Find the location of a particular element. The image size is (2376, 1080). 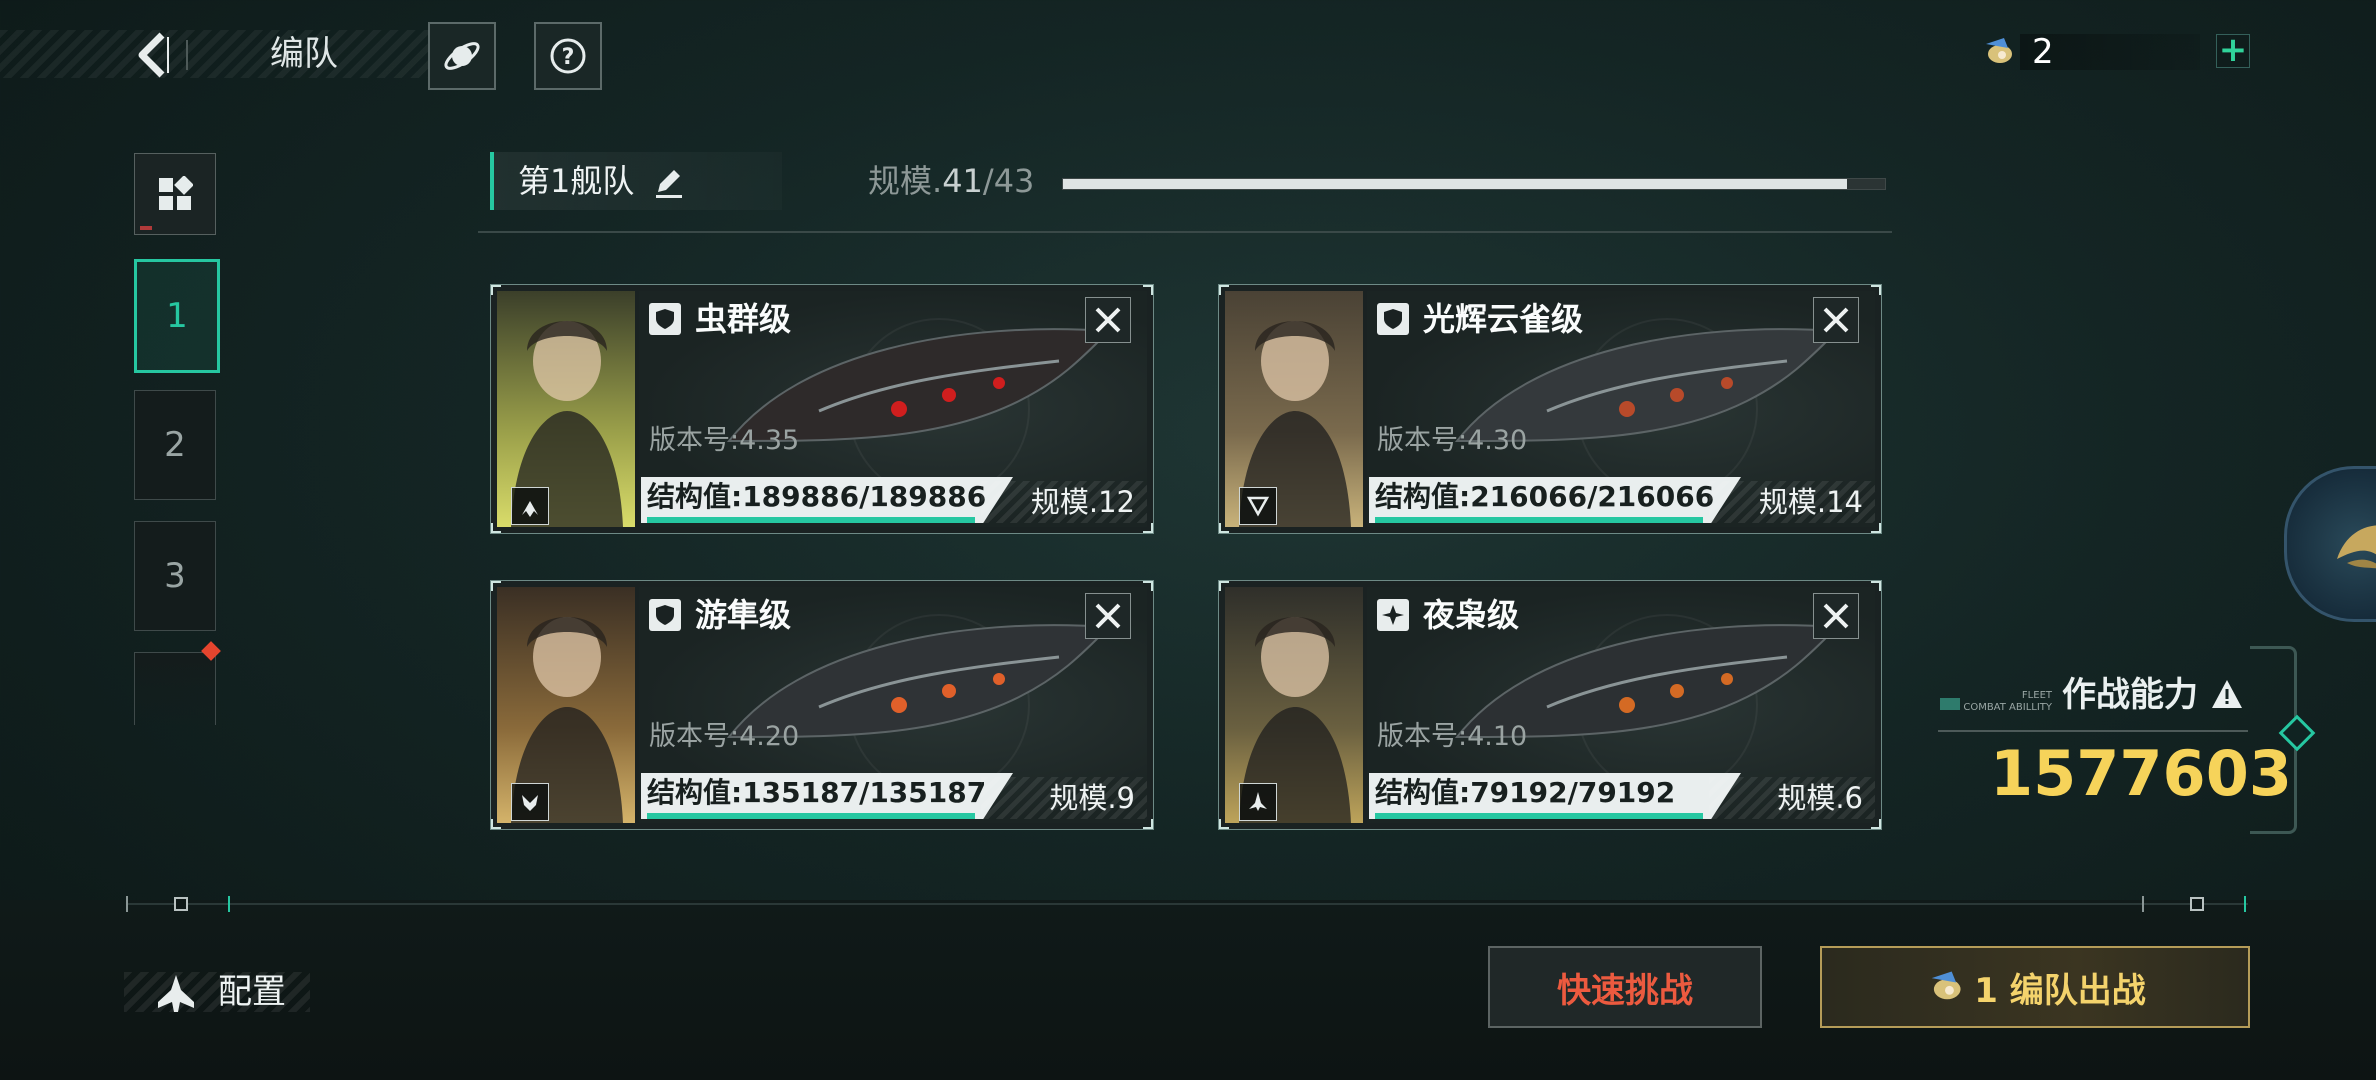

rail-tick-right is located at coordinates (2143, 904).